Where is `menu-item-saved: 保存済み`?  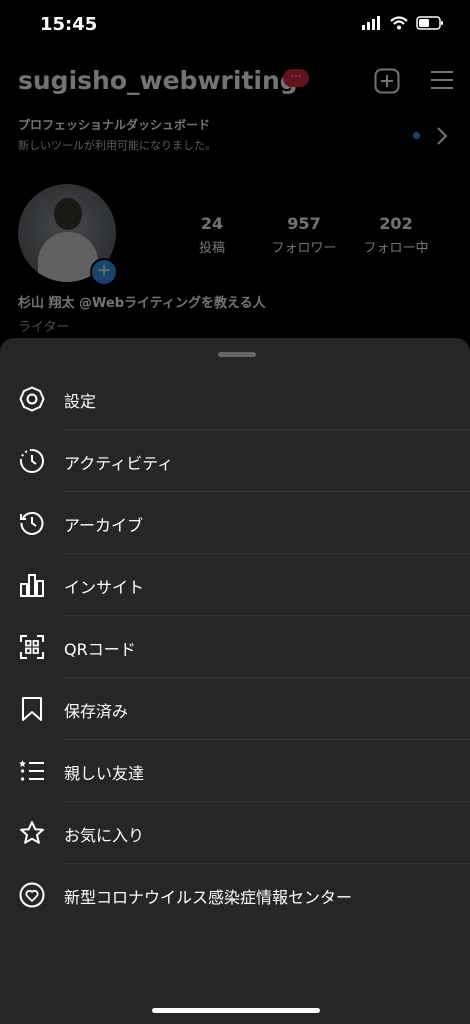 menu-item-saved: 保存済み is located at coordinates (235, 709).